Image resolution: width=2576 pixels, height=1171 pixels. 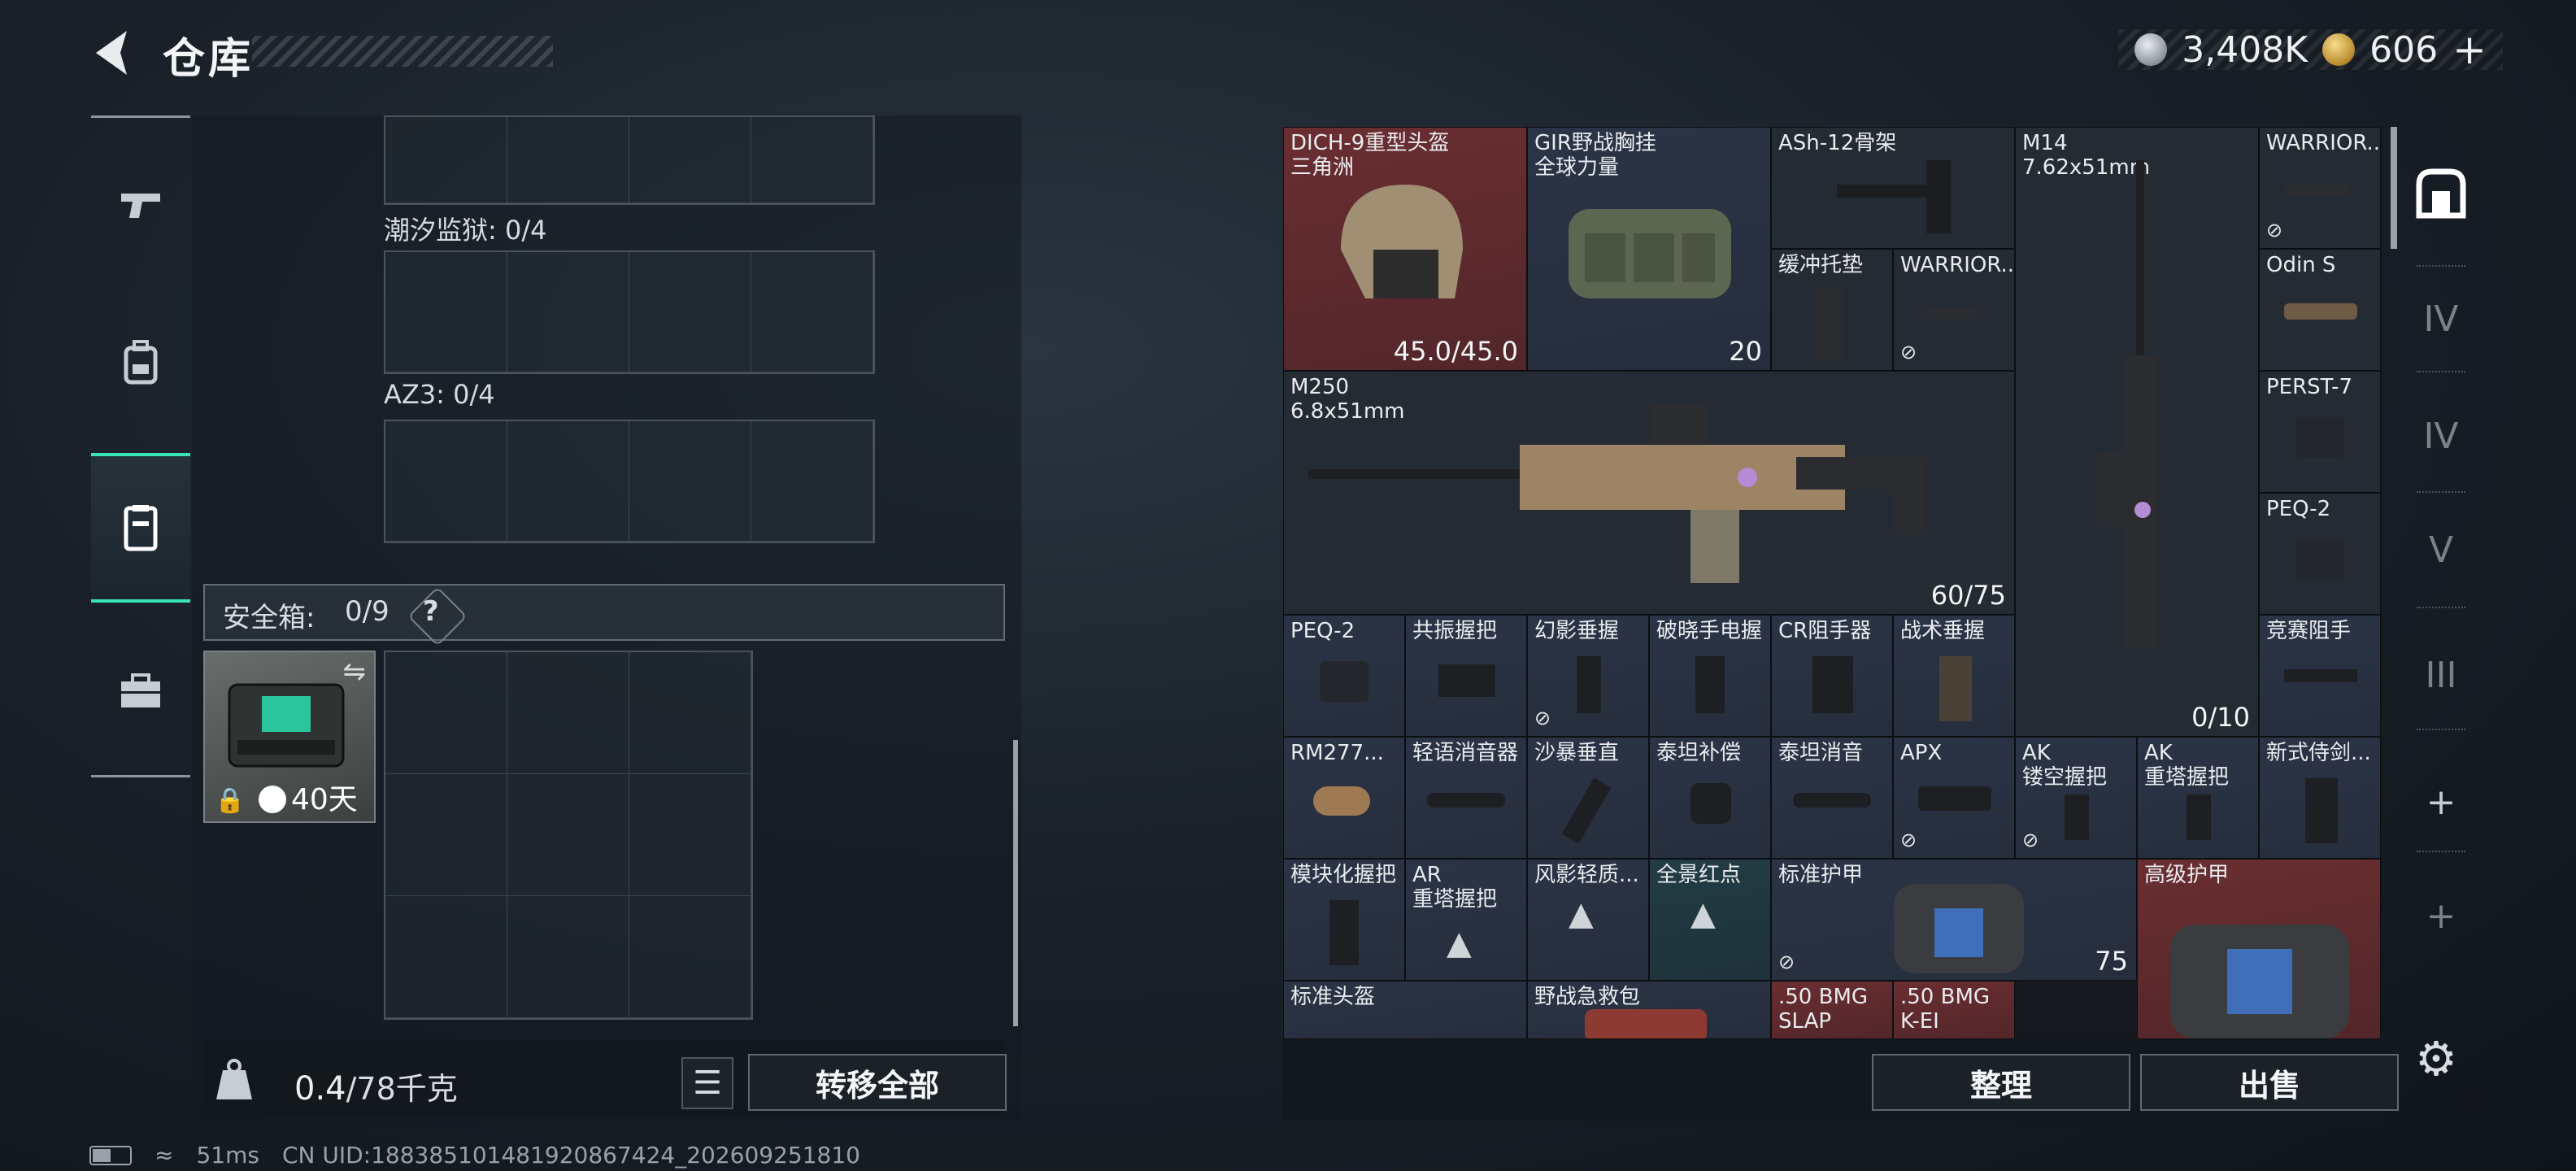 I want to click on safe-box-item: ⇋ 🔒 40天, so click(x=289, y=737).